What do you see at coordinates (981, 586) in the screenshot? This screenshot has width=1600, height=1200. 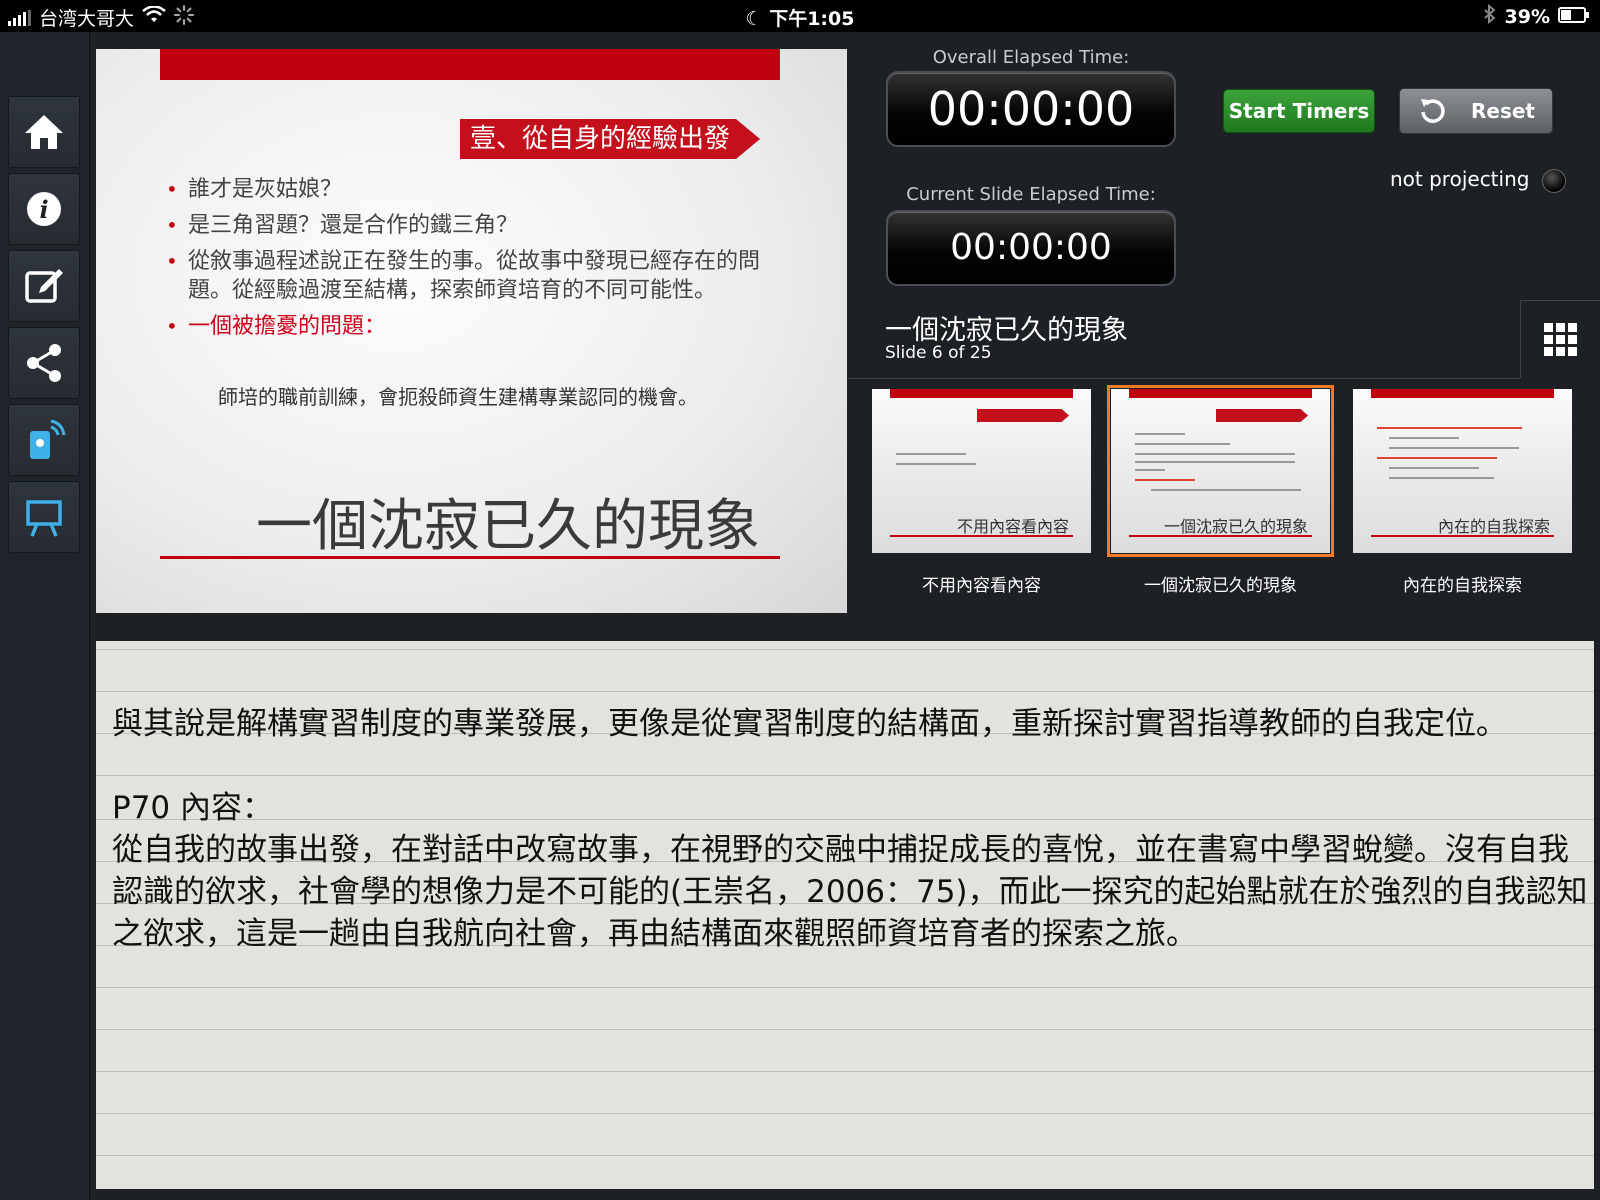 I see `thumbnail-caption: 不用內容看內容` at bounding box center [981, 586].